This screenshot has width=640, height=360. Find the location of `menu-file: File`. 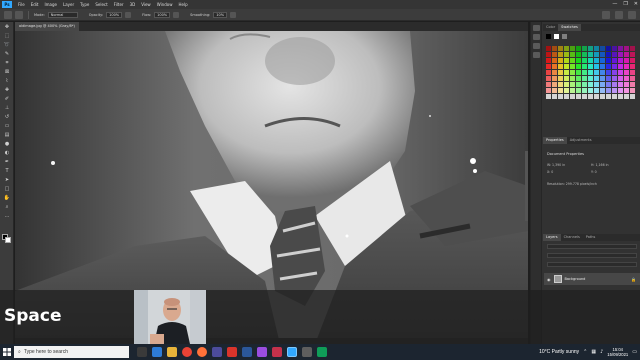

menu-file: File is located at coordinates (21, 4).